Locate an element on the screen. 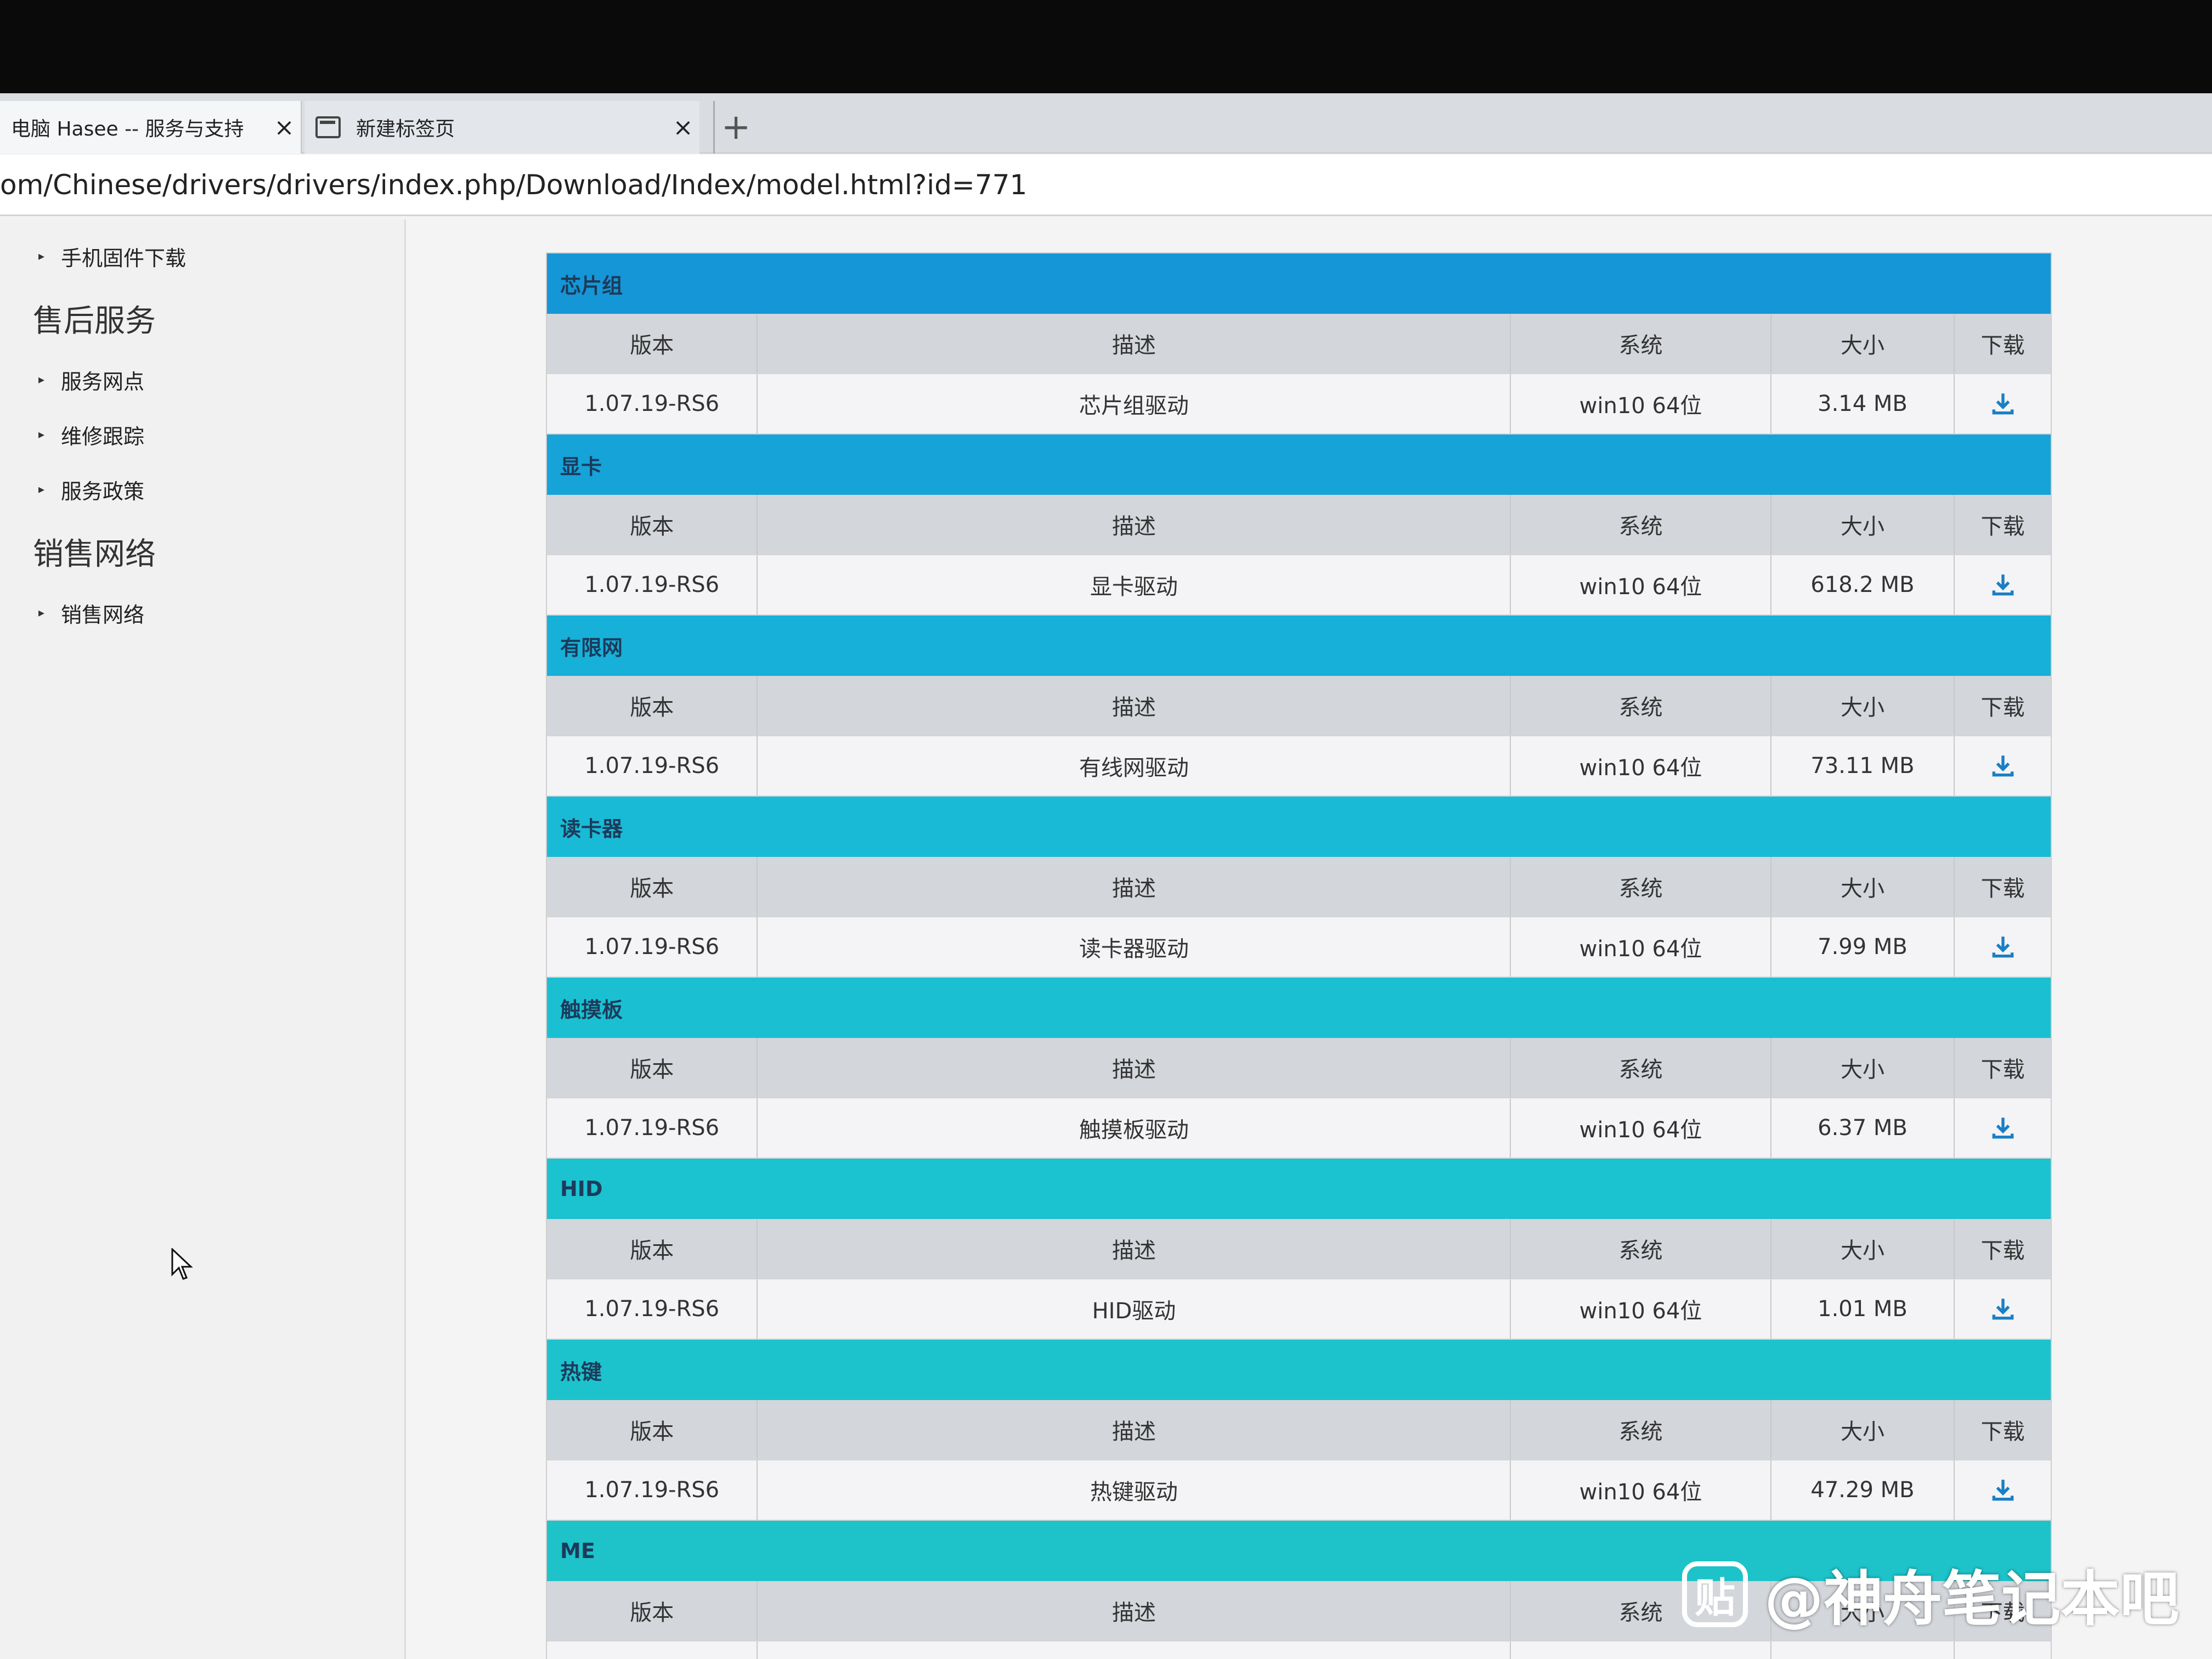 Image resolution: width=2212 pixels, height=1659 pixels. cell-size: 7.99 MB is located at coordinates (1863, 947).